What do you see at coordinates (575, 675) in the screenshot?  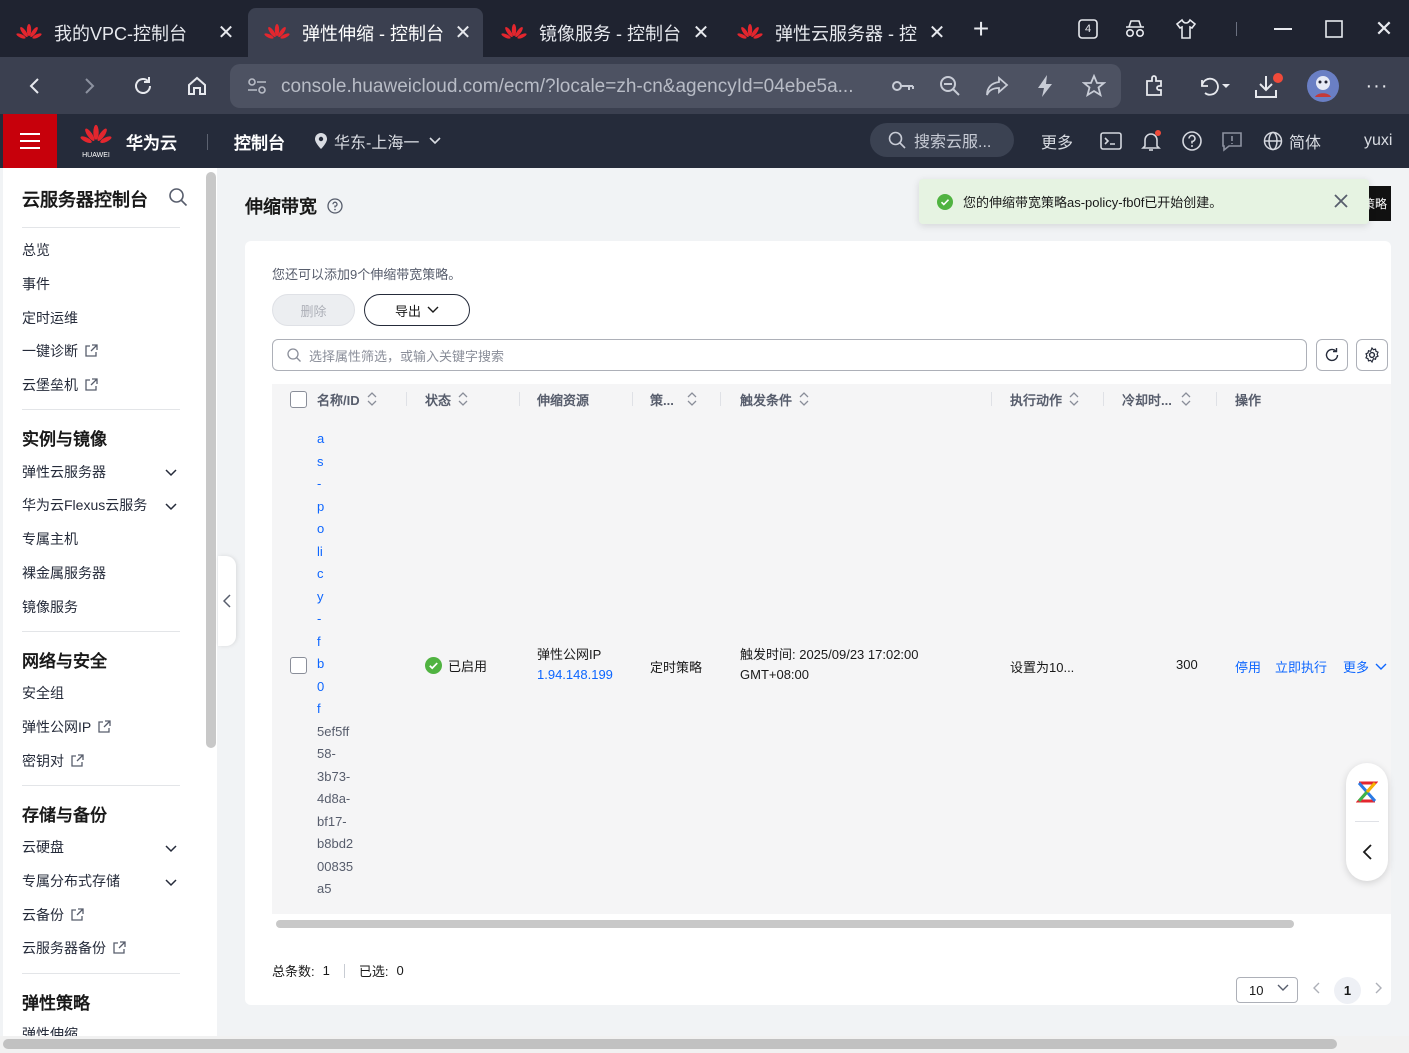 I see `resource-ip-link: 1.94.148.199` at bounding box center [575, 675].